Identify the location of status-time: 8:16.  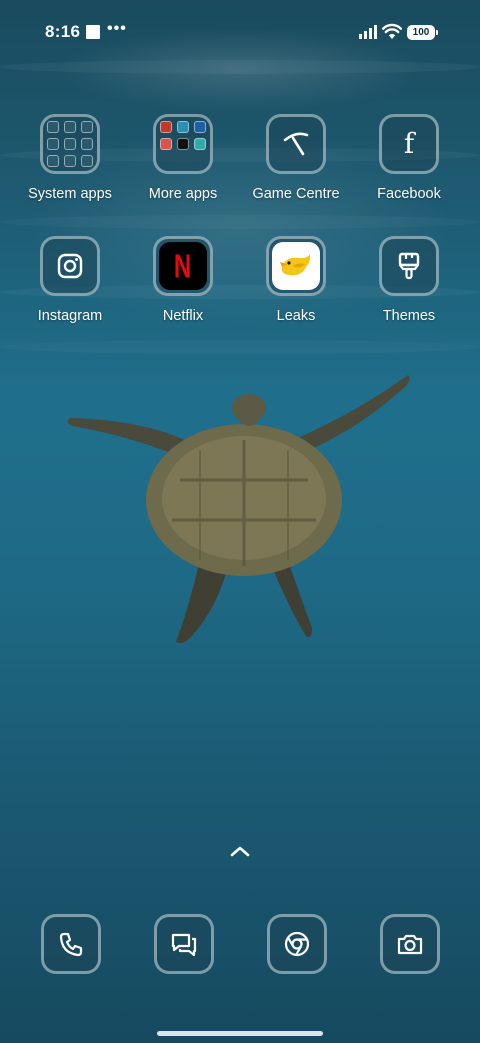
(63, 31).